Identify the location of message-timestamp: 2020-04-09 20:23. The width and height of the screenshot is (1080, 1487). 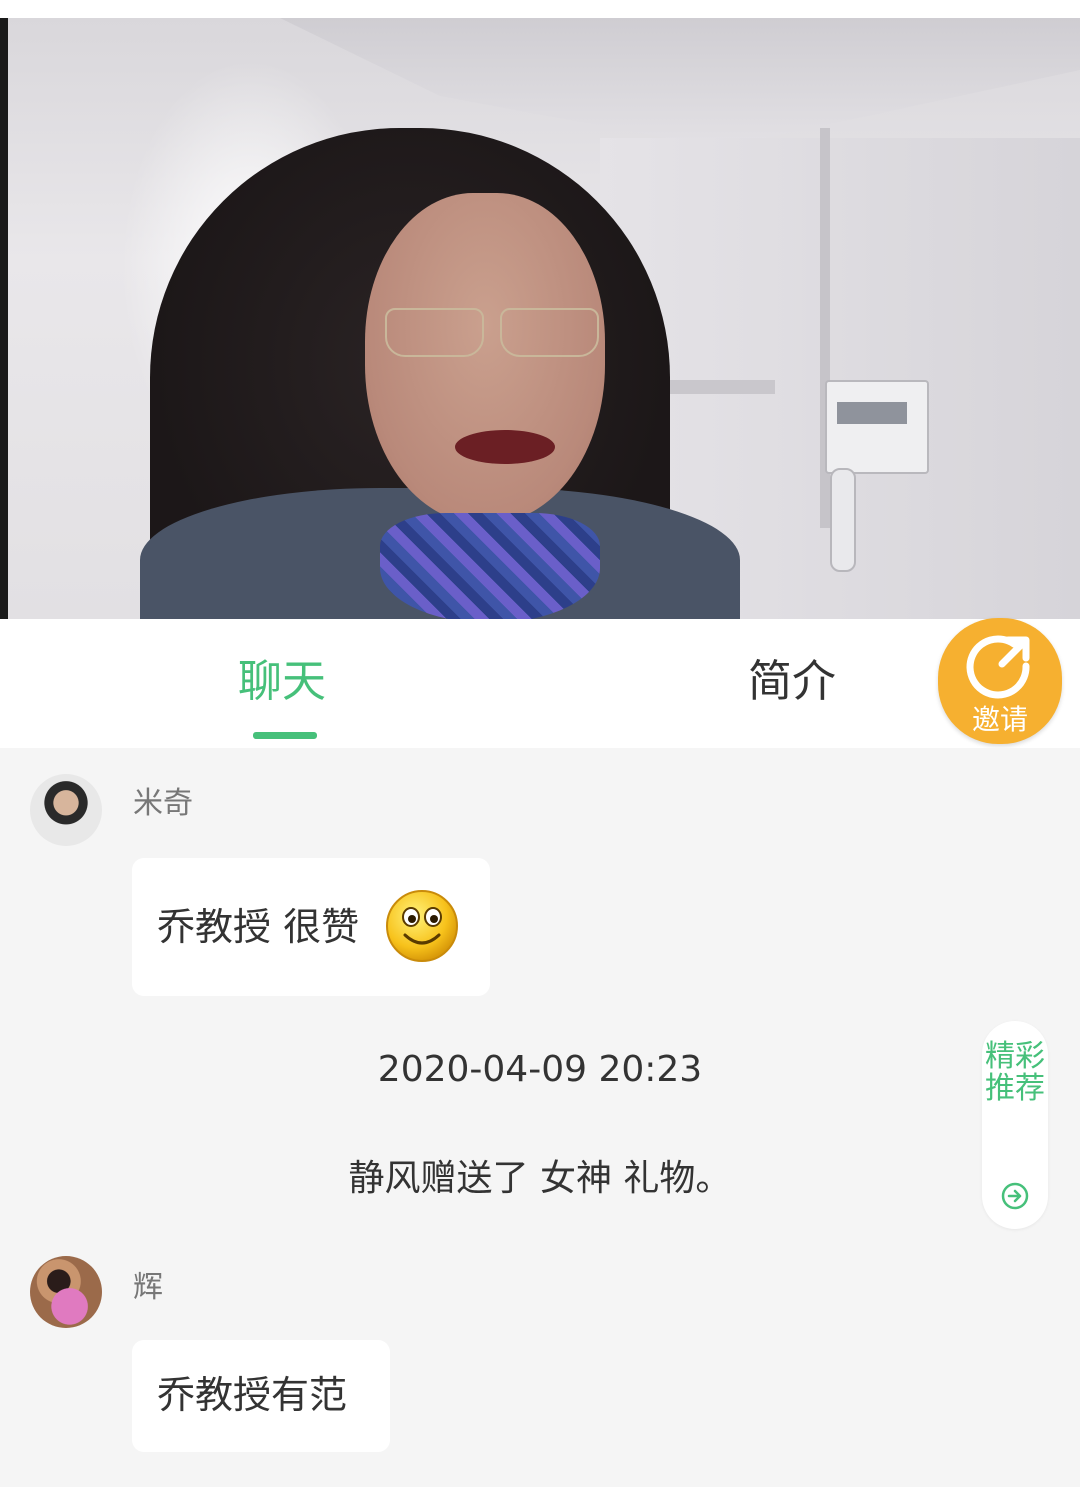
(540, 1069).